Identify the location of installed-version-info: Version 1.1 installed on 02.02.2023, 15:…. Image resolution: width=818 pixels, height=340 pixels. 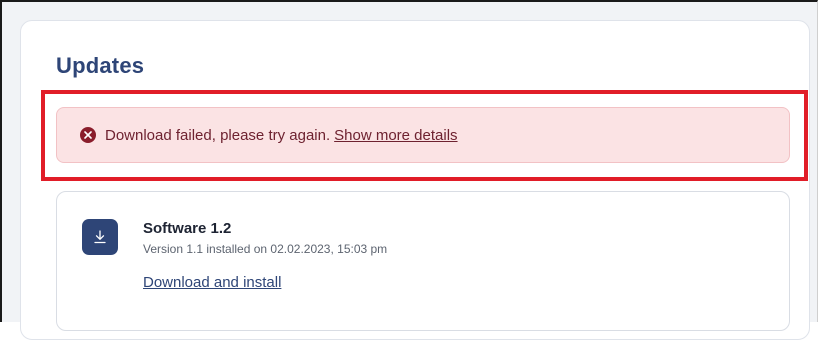
(265, 249).